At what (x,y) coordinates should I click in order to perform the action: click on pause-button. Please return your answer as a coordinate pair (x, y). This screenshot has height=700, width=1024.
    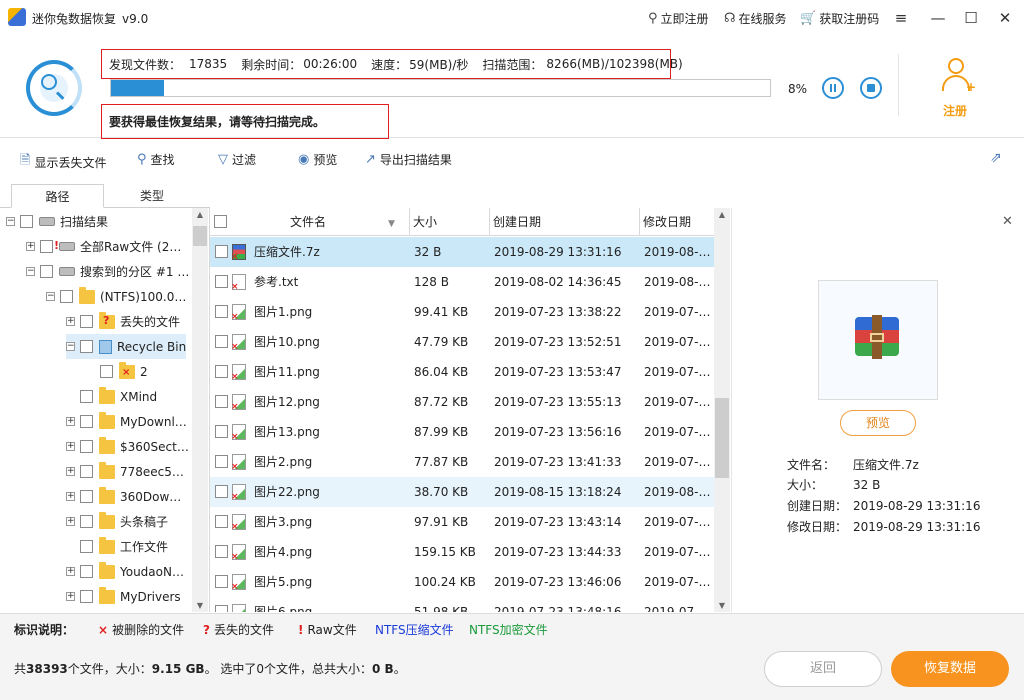
    Looking at the image, I should click on (833, 88).